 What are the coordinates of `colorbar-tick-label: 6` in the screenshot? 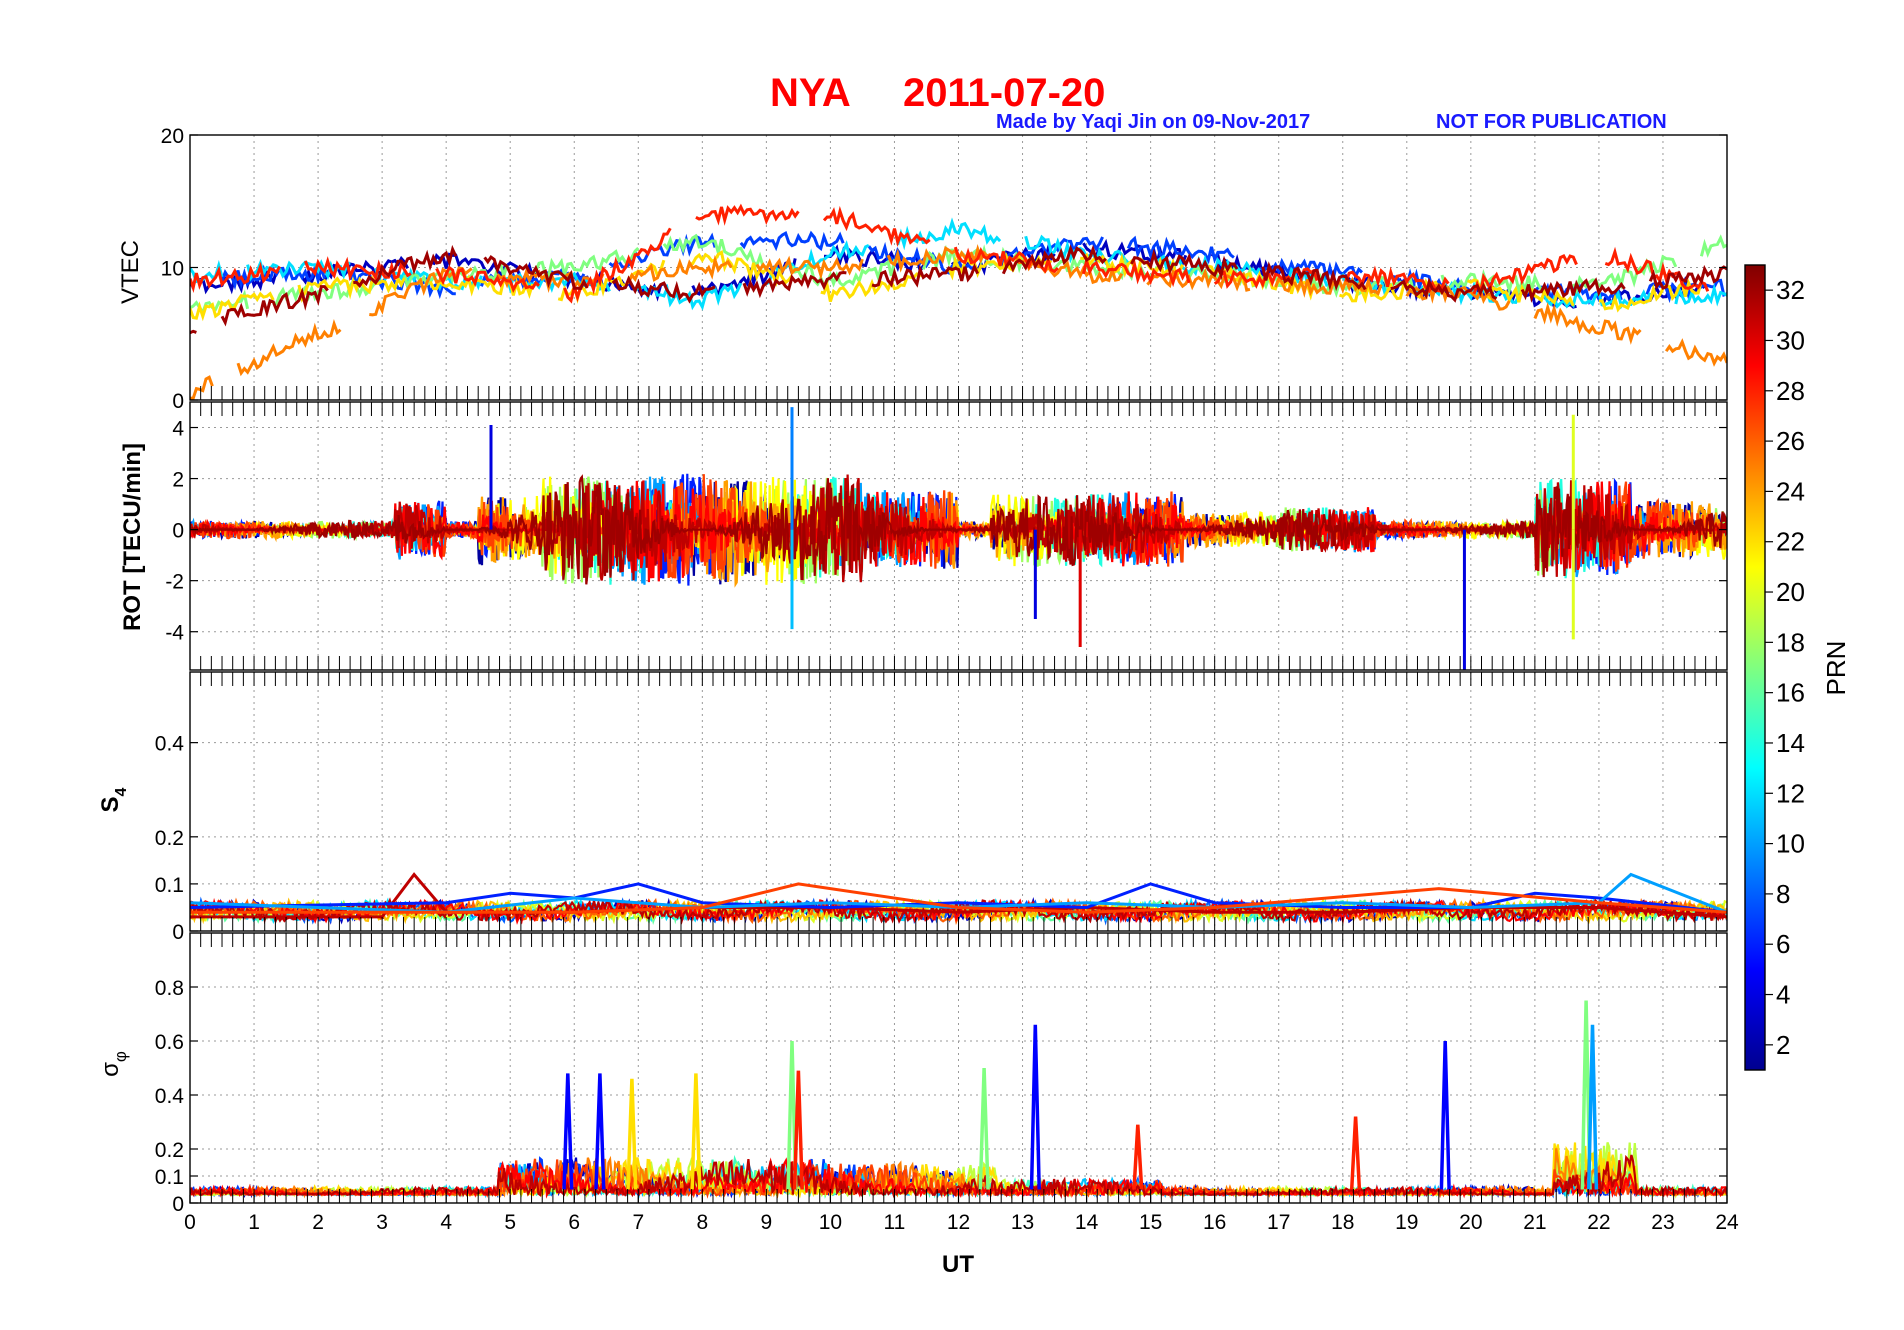 It's located at (1783, 944).